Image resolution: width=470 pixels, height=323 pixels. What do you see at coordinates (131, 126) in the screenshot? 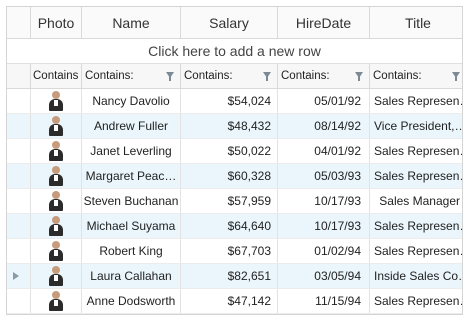
I see `name-cell: Andrew Fuller` at bounding box center [131, 126].